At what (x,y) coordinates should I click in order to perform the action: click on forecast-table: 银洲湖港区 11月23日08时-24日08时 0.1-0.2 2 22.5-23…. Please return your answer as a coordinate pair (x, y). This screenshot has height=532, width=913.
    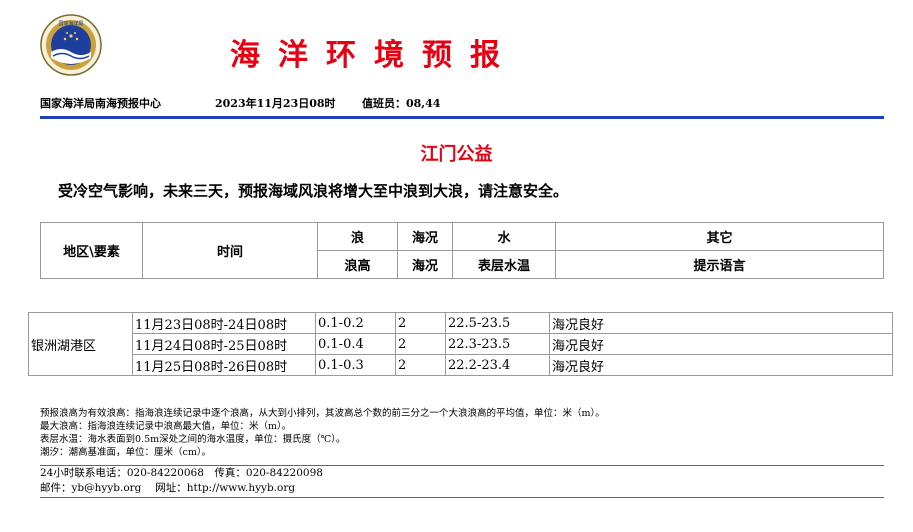
    Looking at the image, I should click on (460, 344).